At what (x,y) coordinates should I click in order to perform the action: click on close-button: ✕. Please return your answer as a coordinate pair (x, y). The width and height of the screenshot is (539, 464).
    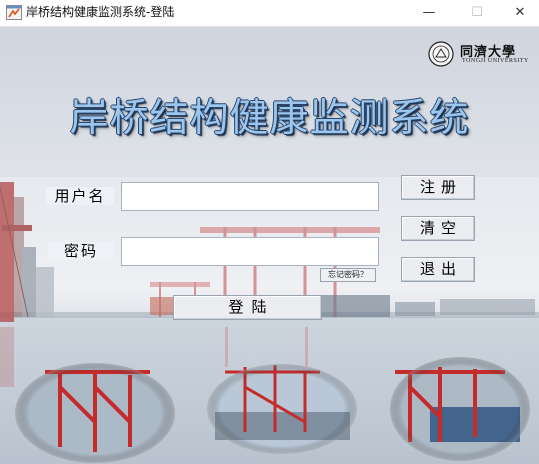
    Looking at the image, I should click on (518, 13).